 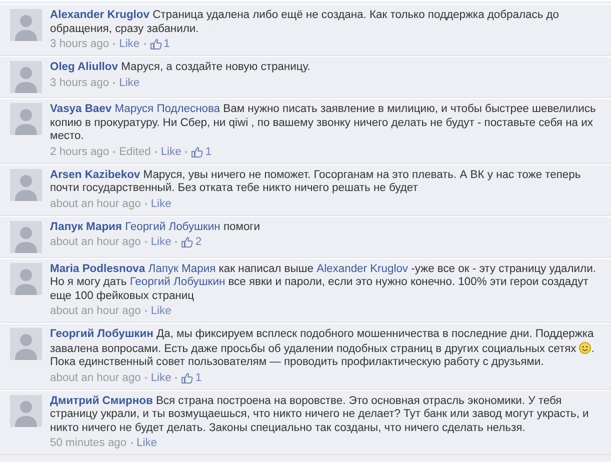 What do you see at coordinates (135, 151) in the screenshot?
I see `edited-label: Edited` at bounding box center [135, 151].